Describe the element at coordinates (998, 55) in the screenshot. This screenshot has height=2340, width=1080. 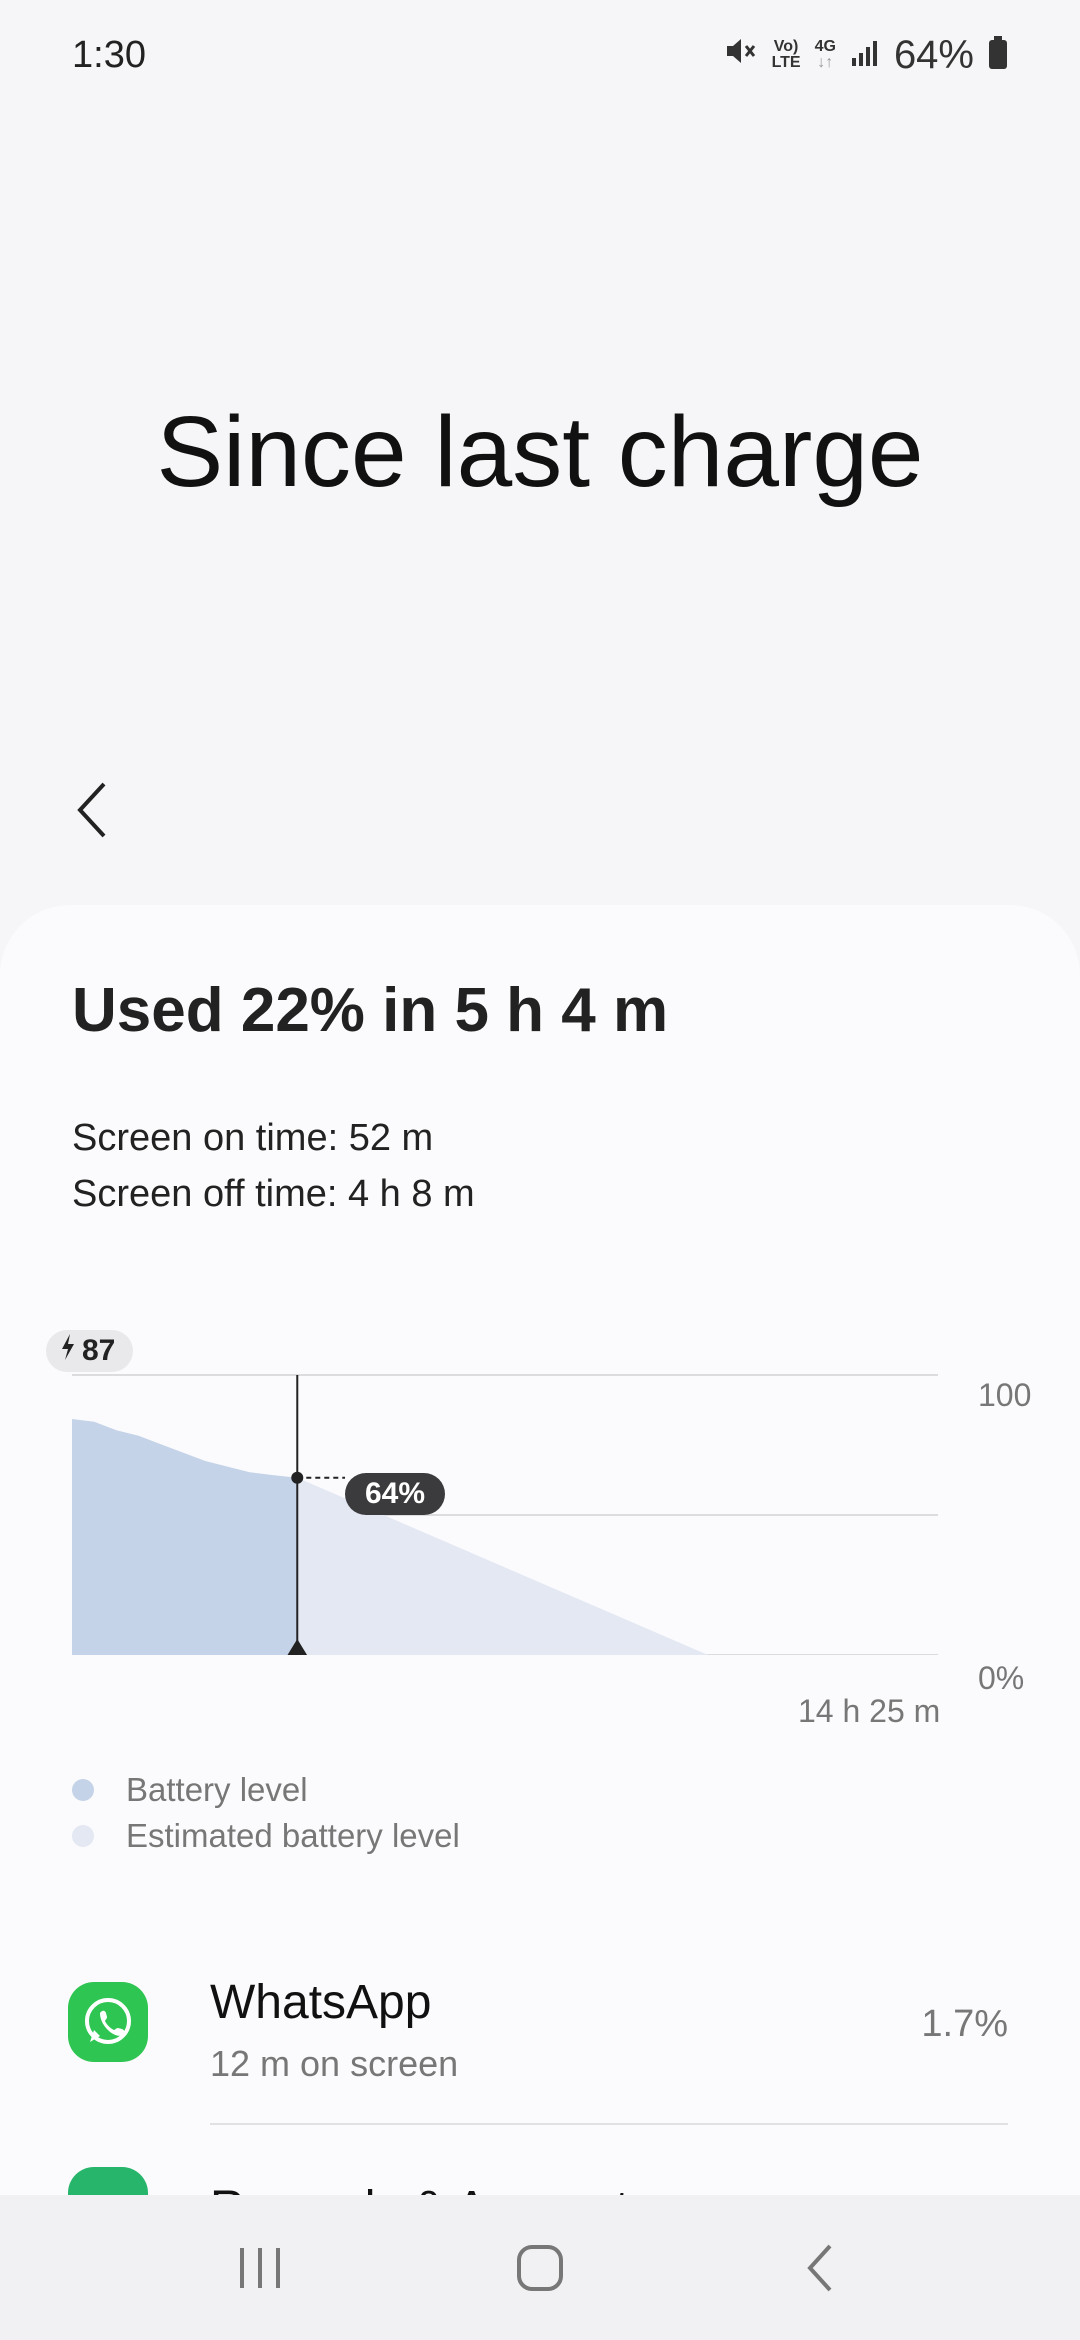
I see `battery-icon` at that location.